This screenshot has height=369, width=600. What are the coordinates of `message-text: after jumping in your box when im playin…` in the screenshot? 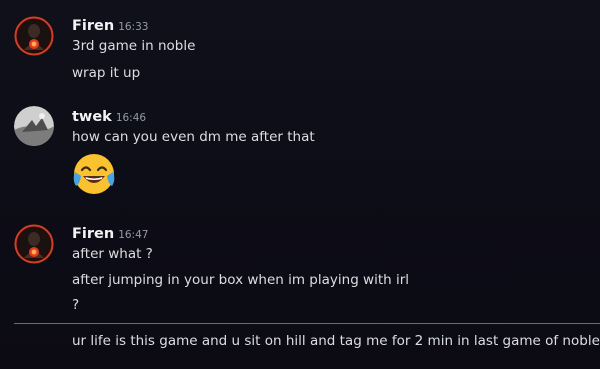 It's located at (241, 280).